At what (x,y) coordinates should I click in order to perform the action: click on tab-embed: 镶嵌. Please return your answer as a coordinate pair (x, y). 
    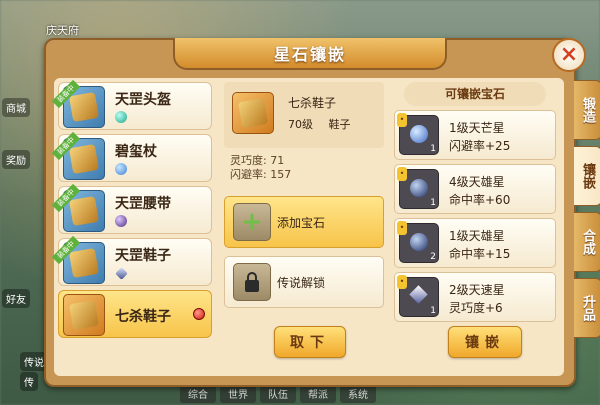
    Looking at the image, I should click on (587, 176).